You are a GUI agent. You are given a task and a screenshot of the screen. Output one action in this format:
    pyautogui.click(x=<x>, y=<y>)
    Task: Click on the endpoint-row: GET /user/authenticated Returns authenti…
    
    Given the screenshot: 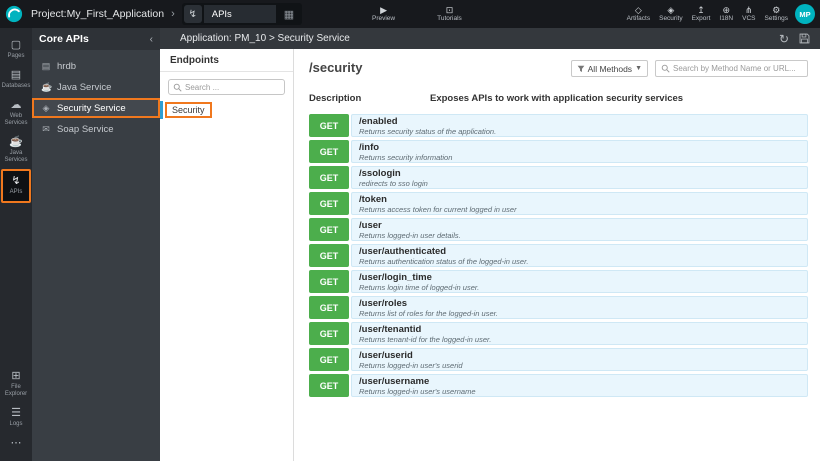 What is the action you would take?
    pyautogui.click(x=558, y=255)
    